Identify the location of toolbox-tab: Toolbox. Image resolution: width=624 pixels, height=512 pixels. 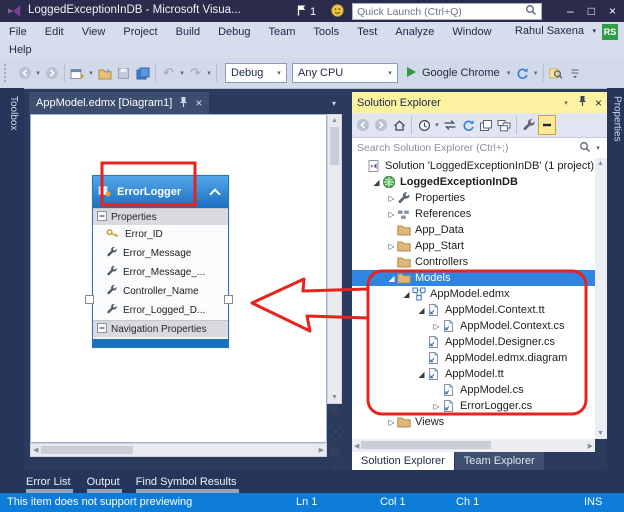
(12, 113).